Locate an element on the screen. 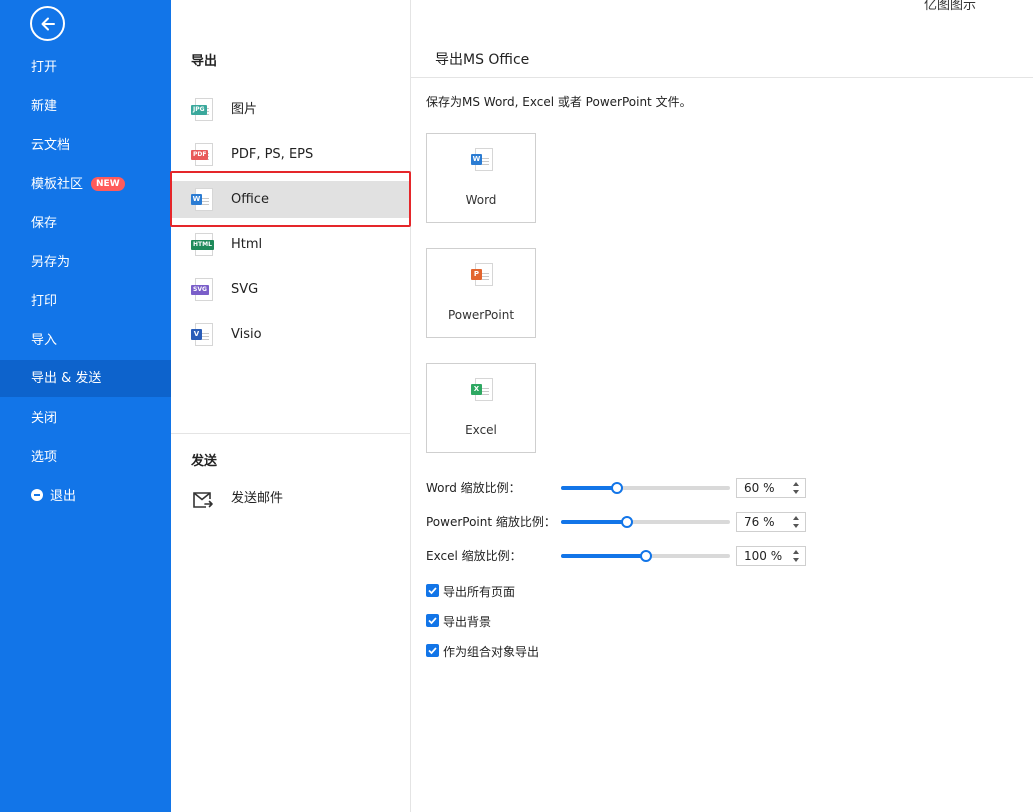  sidebar-item-template-community: 模板社区 NEW is located at coordinates (85, 184).